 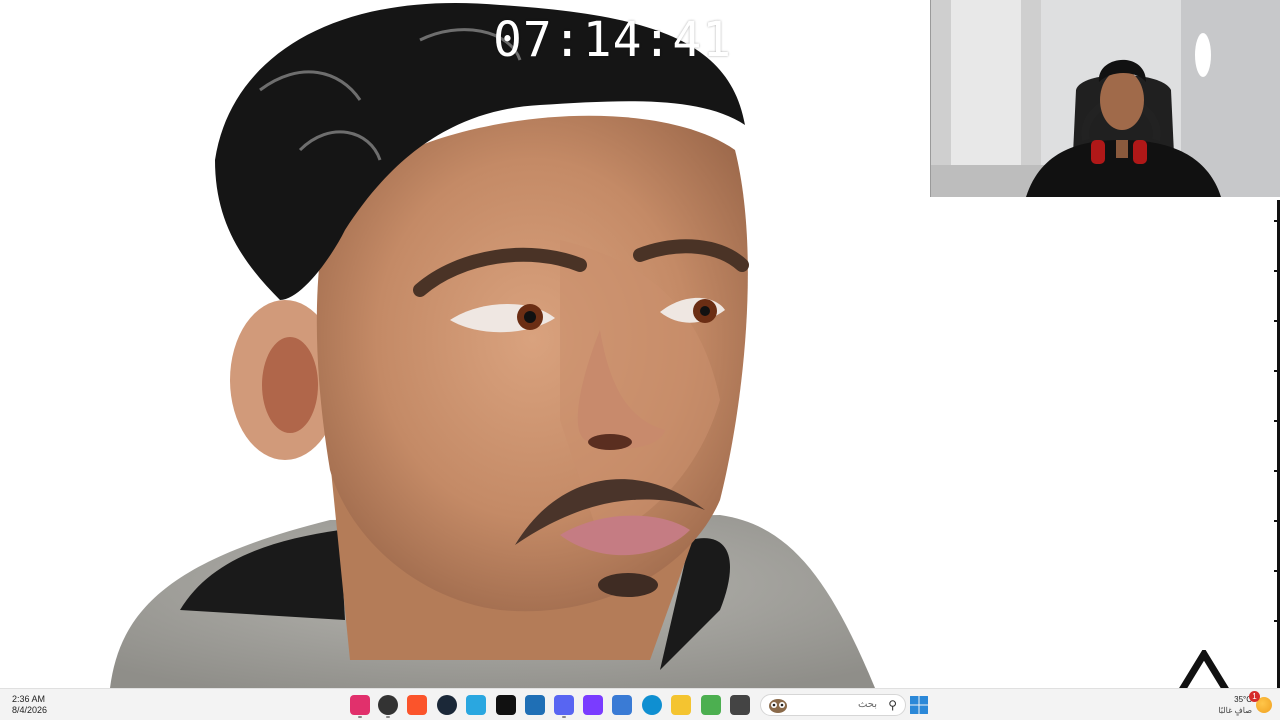 What do you see at coordinates (417, 705) in the screenshot?
I see `brave-icon` at bounding box center [417, 705].